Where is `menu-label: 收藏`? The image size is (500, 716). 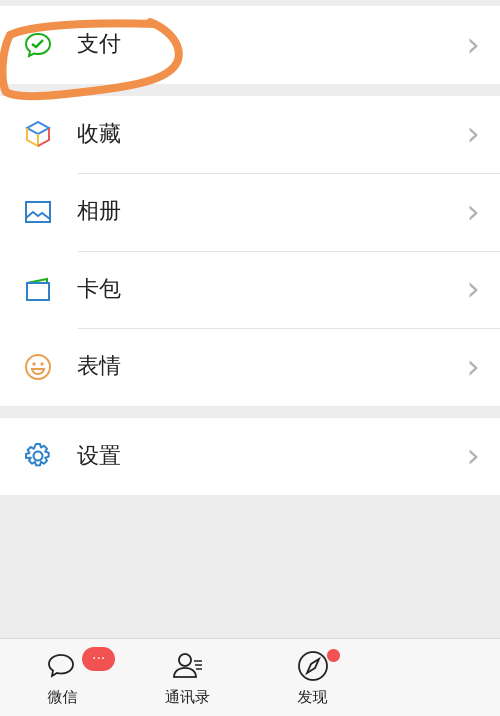
menu-label: 收藏 is located at coordinates (99, 134).